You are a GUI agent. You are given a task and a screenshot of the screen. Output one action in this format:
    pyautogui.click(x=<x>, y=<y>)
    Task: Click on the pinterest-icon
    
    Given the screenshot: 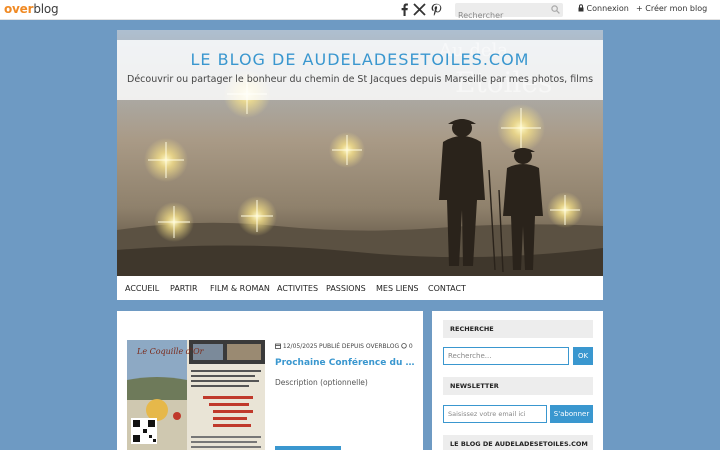 What is the action you would take?
    pyautogui.click(x=436, y=9)
    